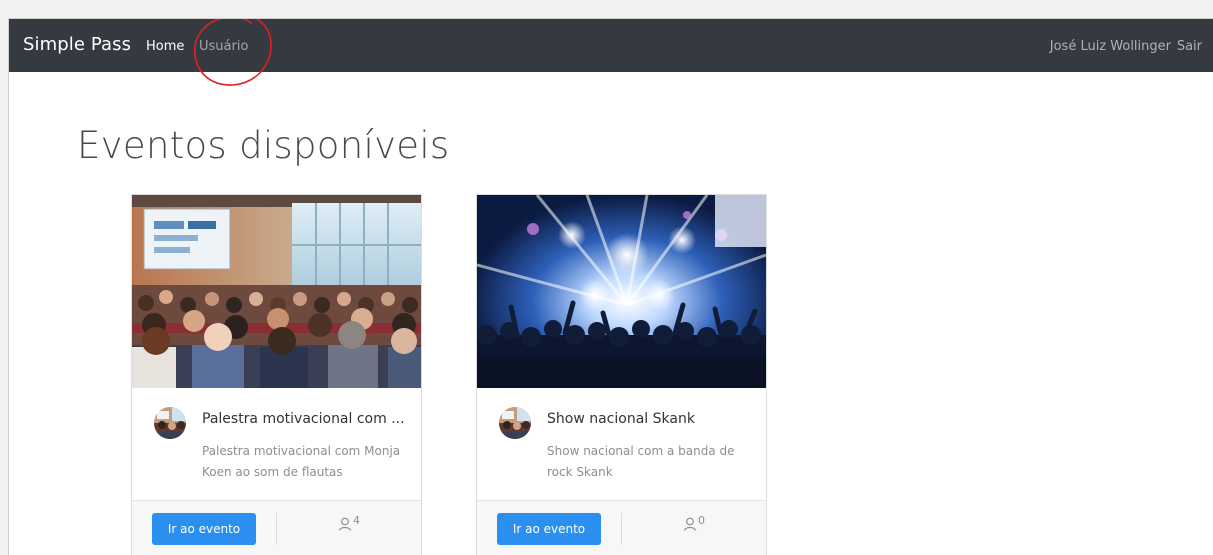 This screenshot has height=555, width=1213. I want to click on card-footer: Ir ao evento 0, so click(621, 527).